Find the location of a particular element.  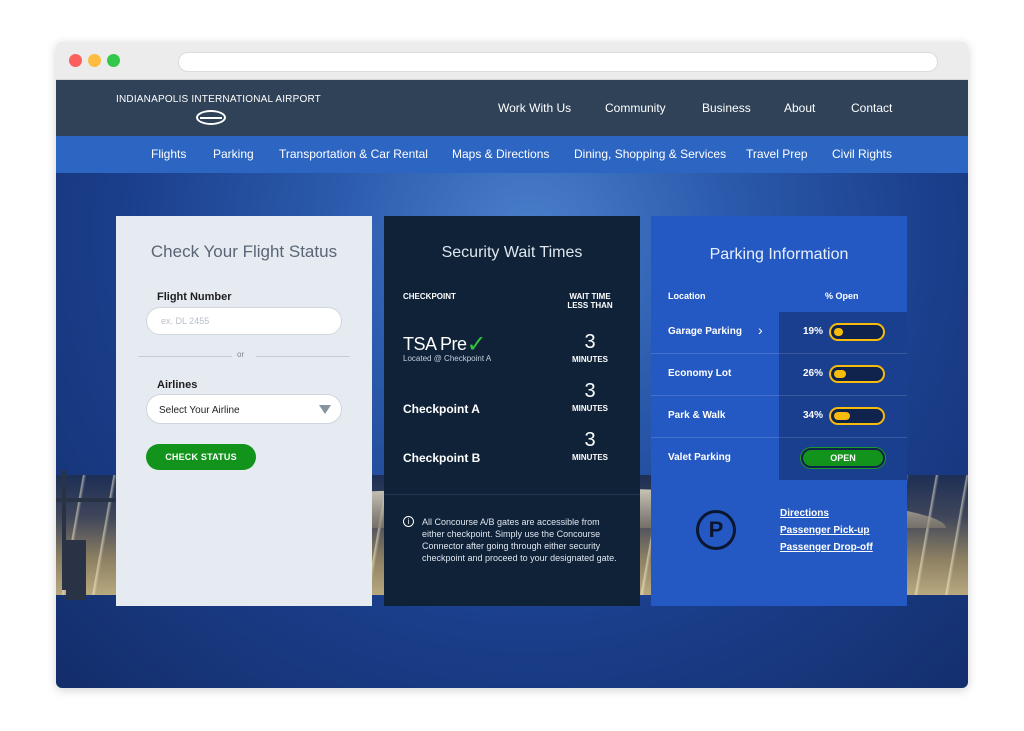

top-nav-business: Business is located at coordinates (726, 108).